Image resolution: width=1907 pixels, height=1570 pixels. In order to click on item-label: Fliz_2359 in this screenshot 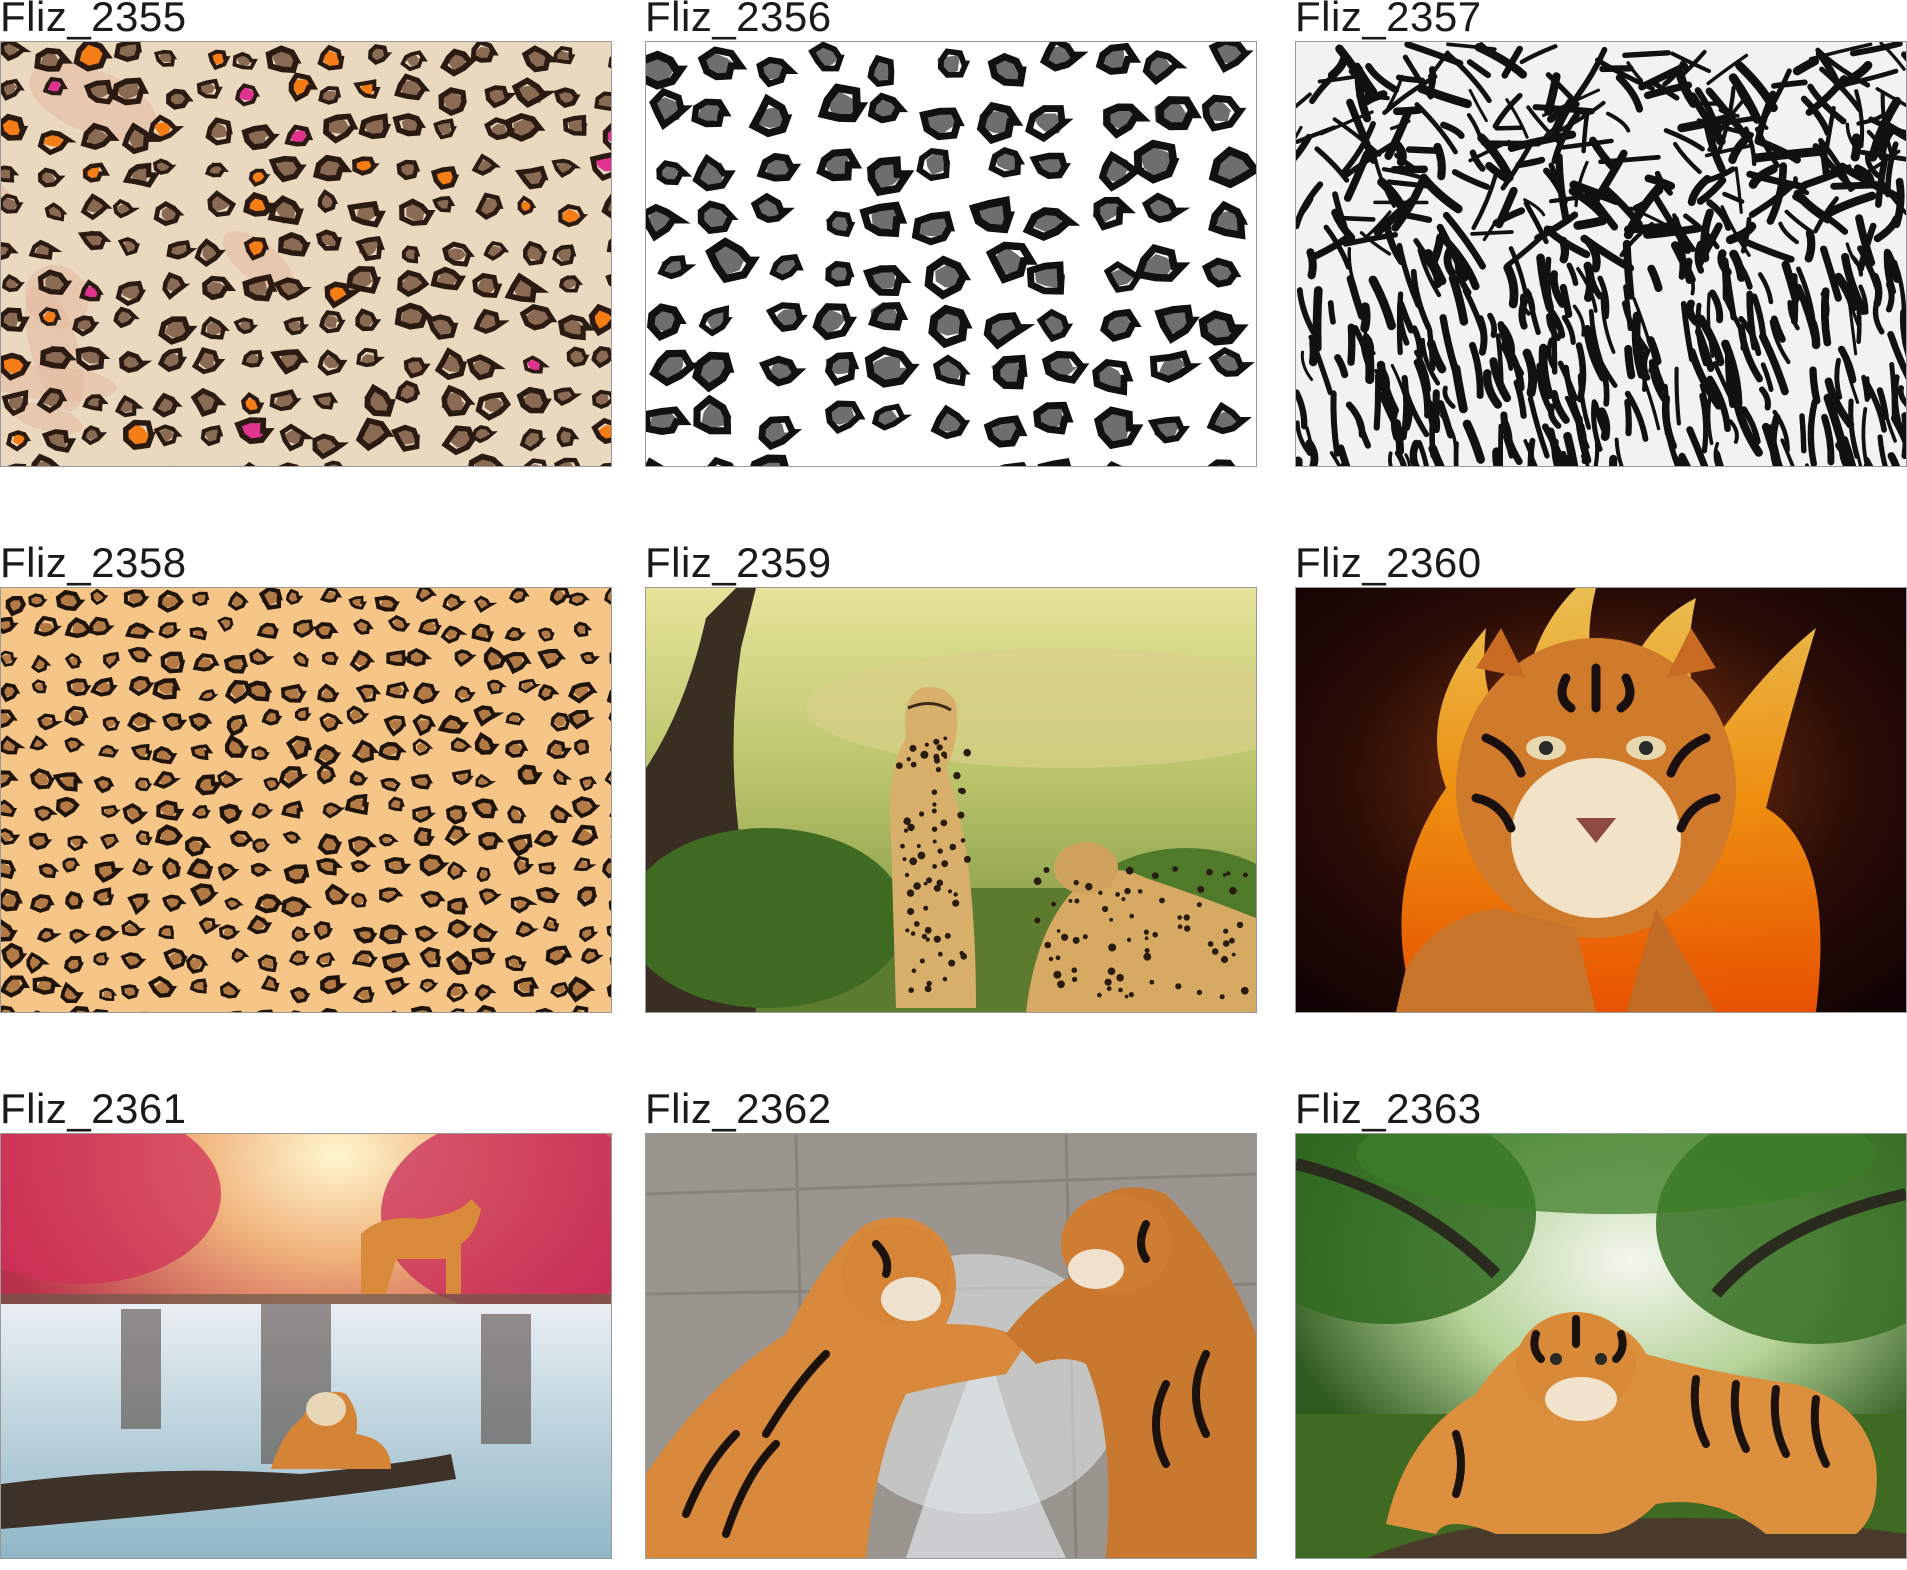, I will do `click(738, 562)`.